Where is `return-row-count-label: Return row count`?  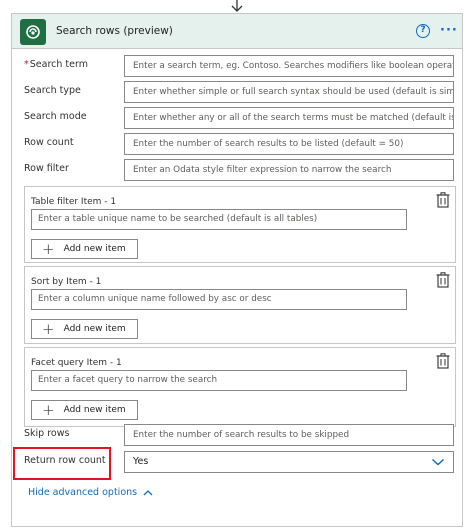 return-row-count-label: Return row count is located at coordinates (65, 460).